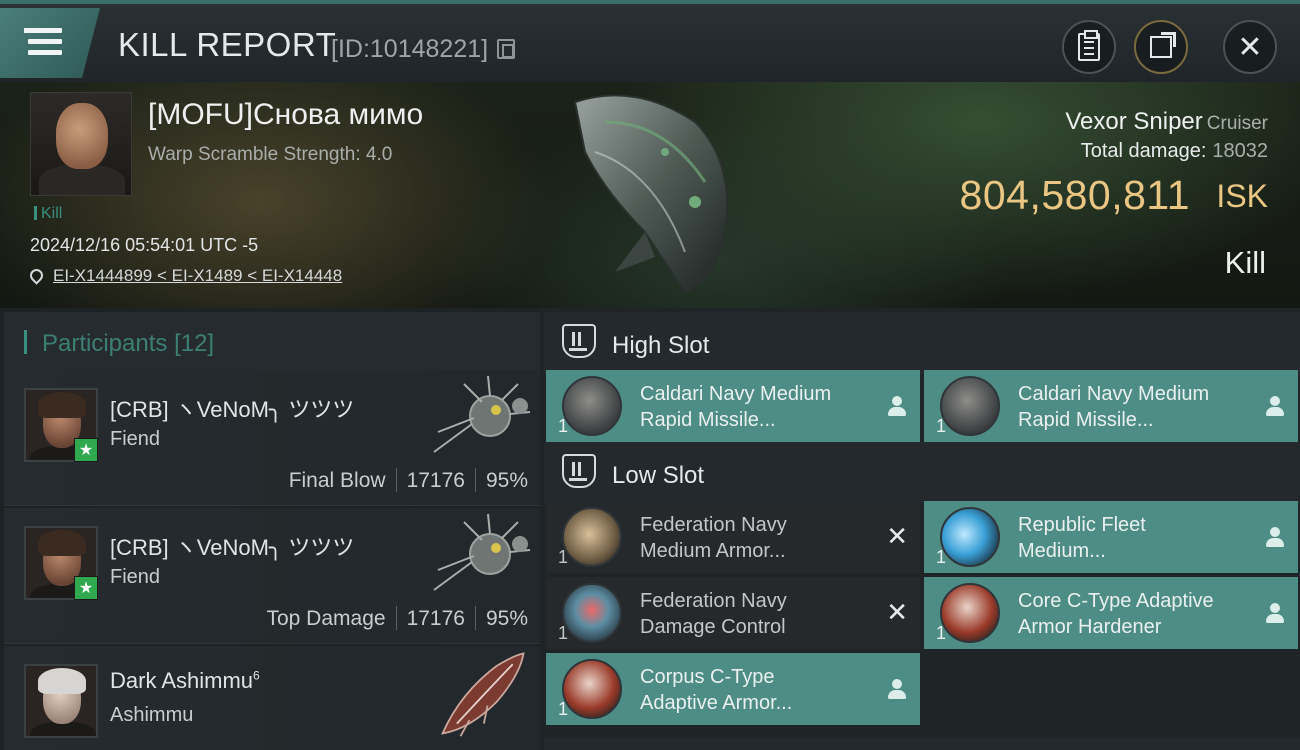 Image resolution: width=1300 pixels, height=750 pixels. Describe the element at coordinates (1237, 123) in the screenshot. I see `victim-ship-class: Cruiser` at that location.